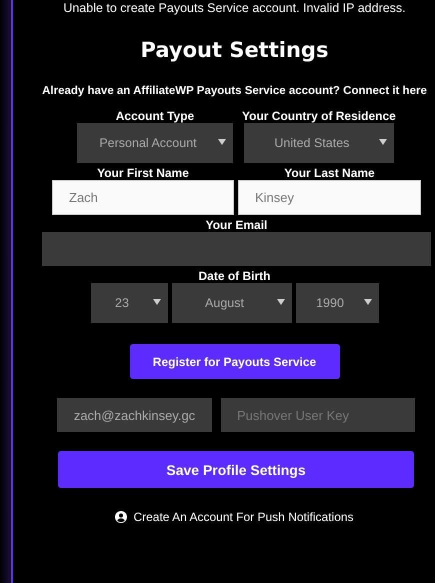 The height and width of the screenshot is (583, 435). I want to click on save-button: Save Profile Settings, so click(236, 469).